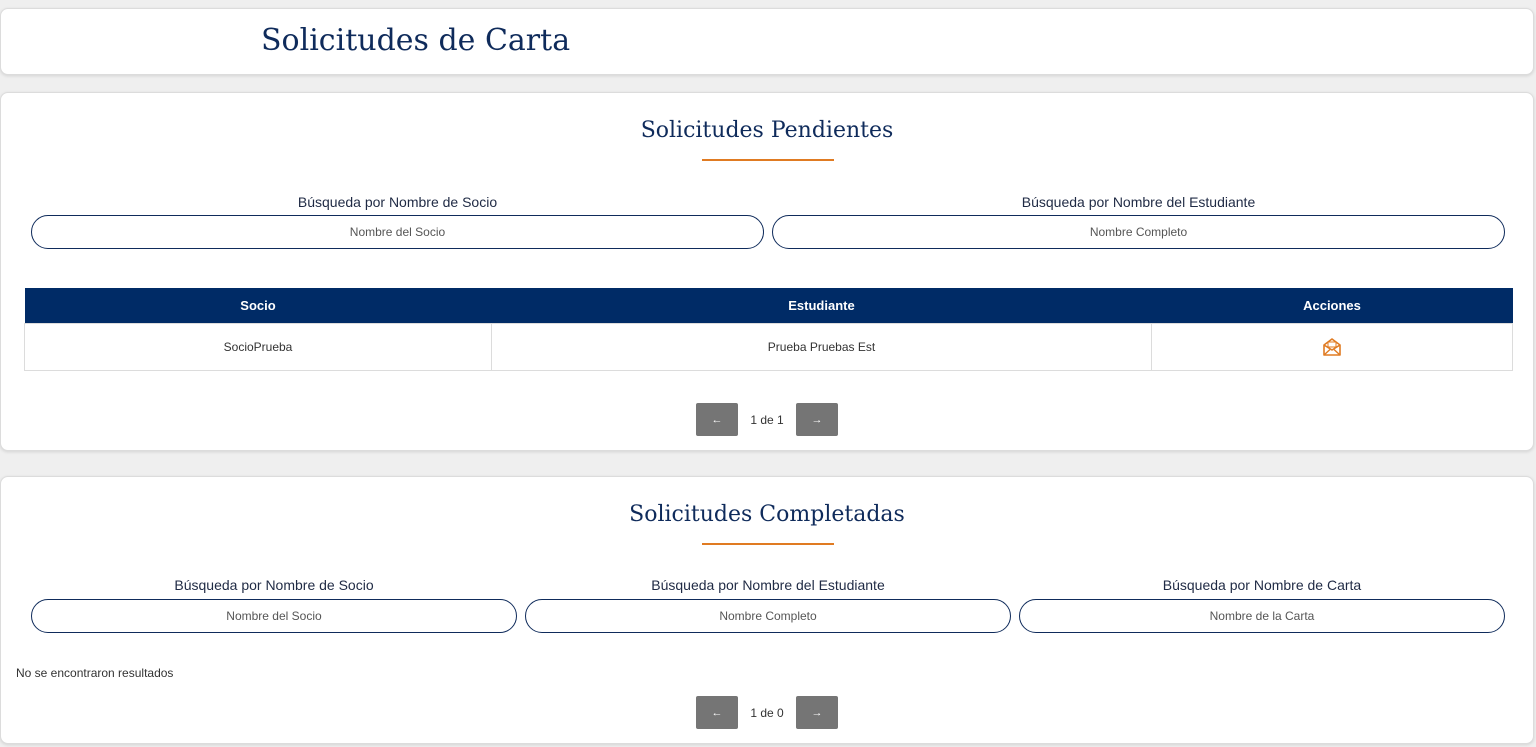  What do you see at coordinates (1138, 232) in the screenshot?
I see `pending-search-estudiante-input` at bounding box center [1138, 232].